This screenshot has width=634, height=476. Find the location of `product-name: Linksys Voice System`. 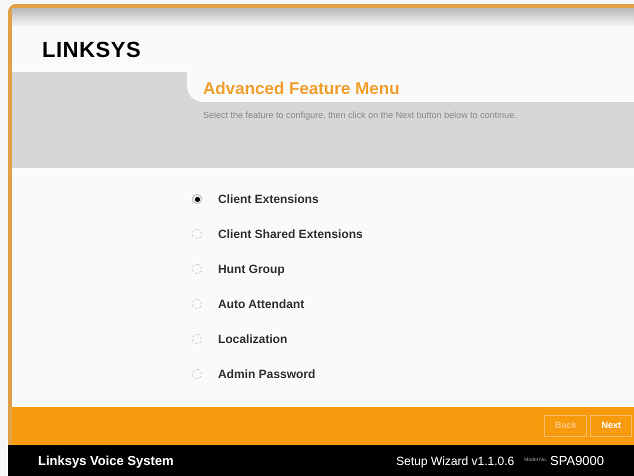

product-name: Linksys Voice System is located at coordinates (106, 461).